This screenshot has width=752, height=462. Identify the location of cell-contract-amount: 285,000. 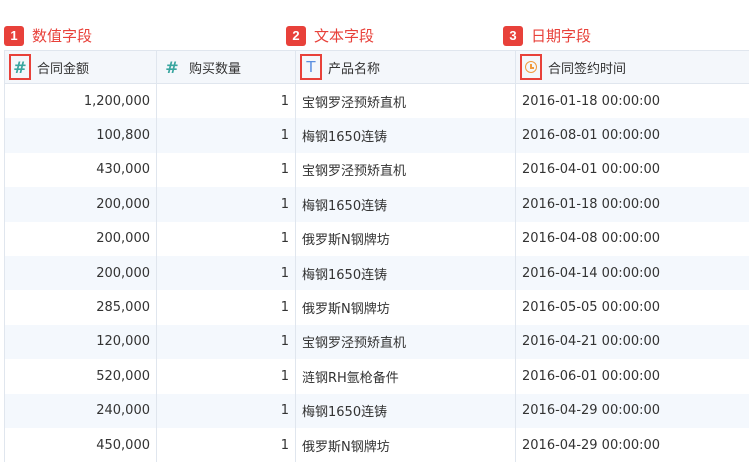
(81, 307).